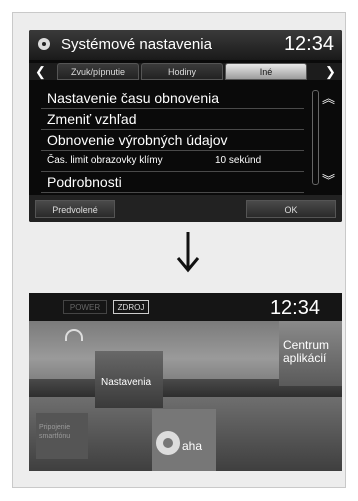 The height and width of the screenshot is (501, 358). I want to click on scrollbar, so click(315, 137).